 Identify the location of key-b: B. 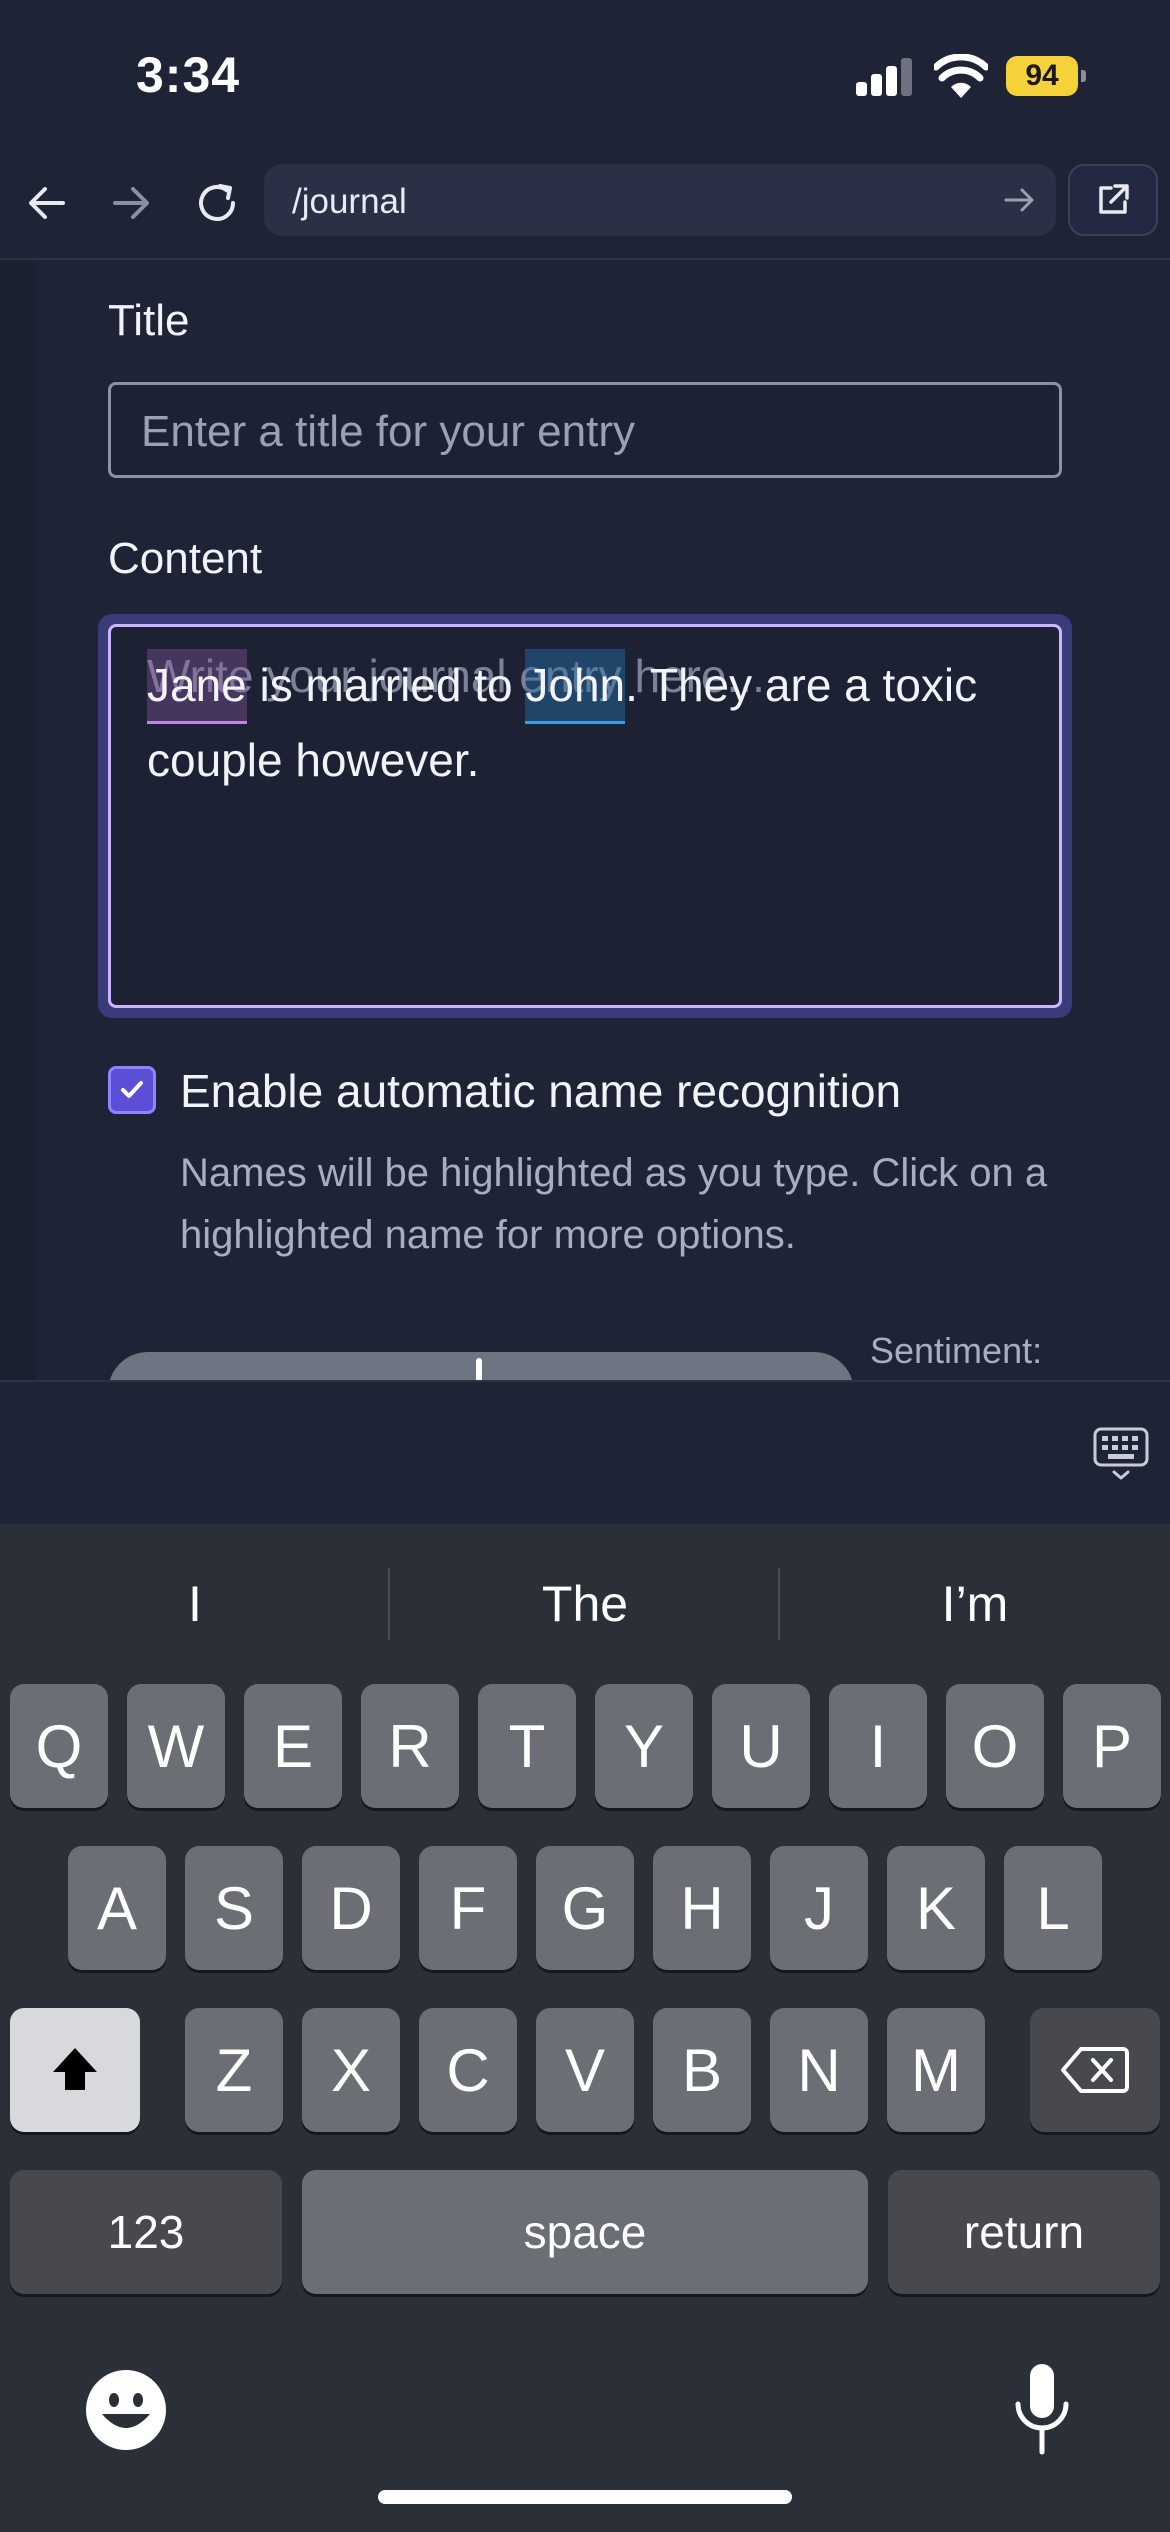
(702, 2070).